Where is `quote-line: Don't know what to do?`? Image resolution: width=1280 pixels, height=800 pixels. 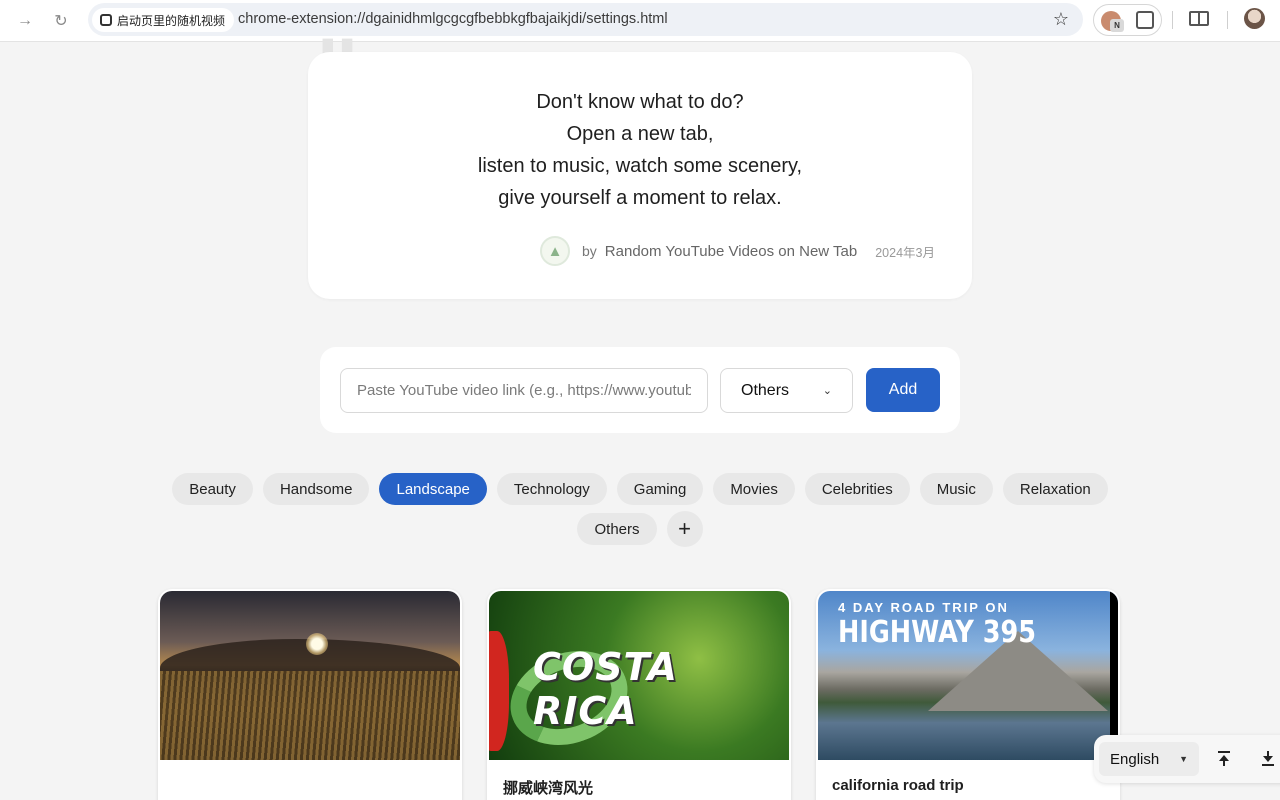
quote-line: Don't know what to do? is located at coordinates (640, 102).